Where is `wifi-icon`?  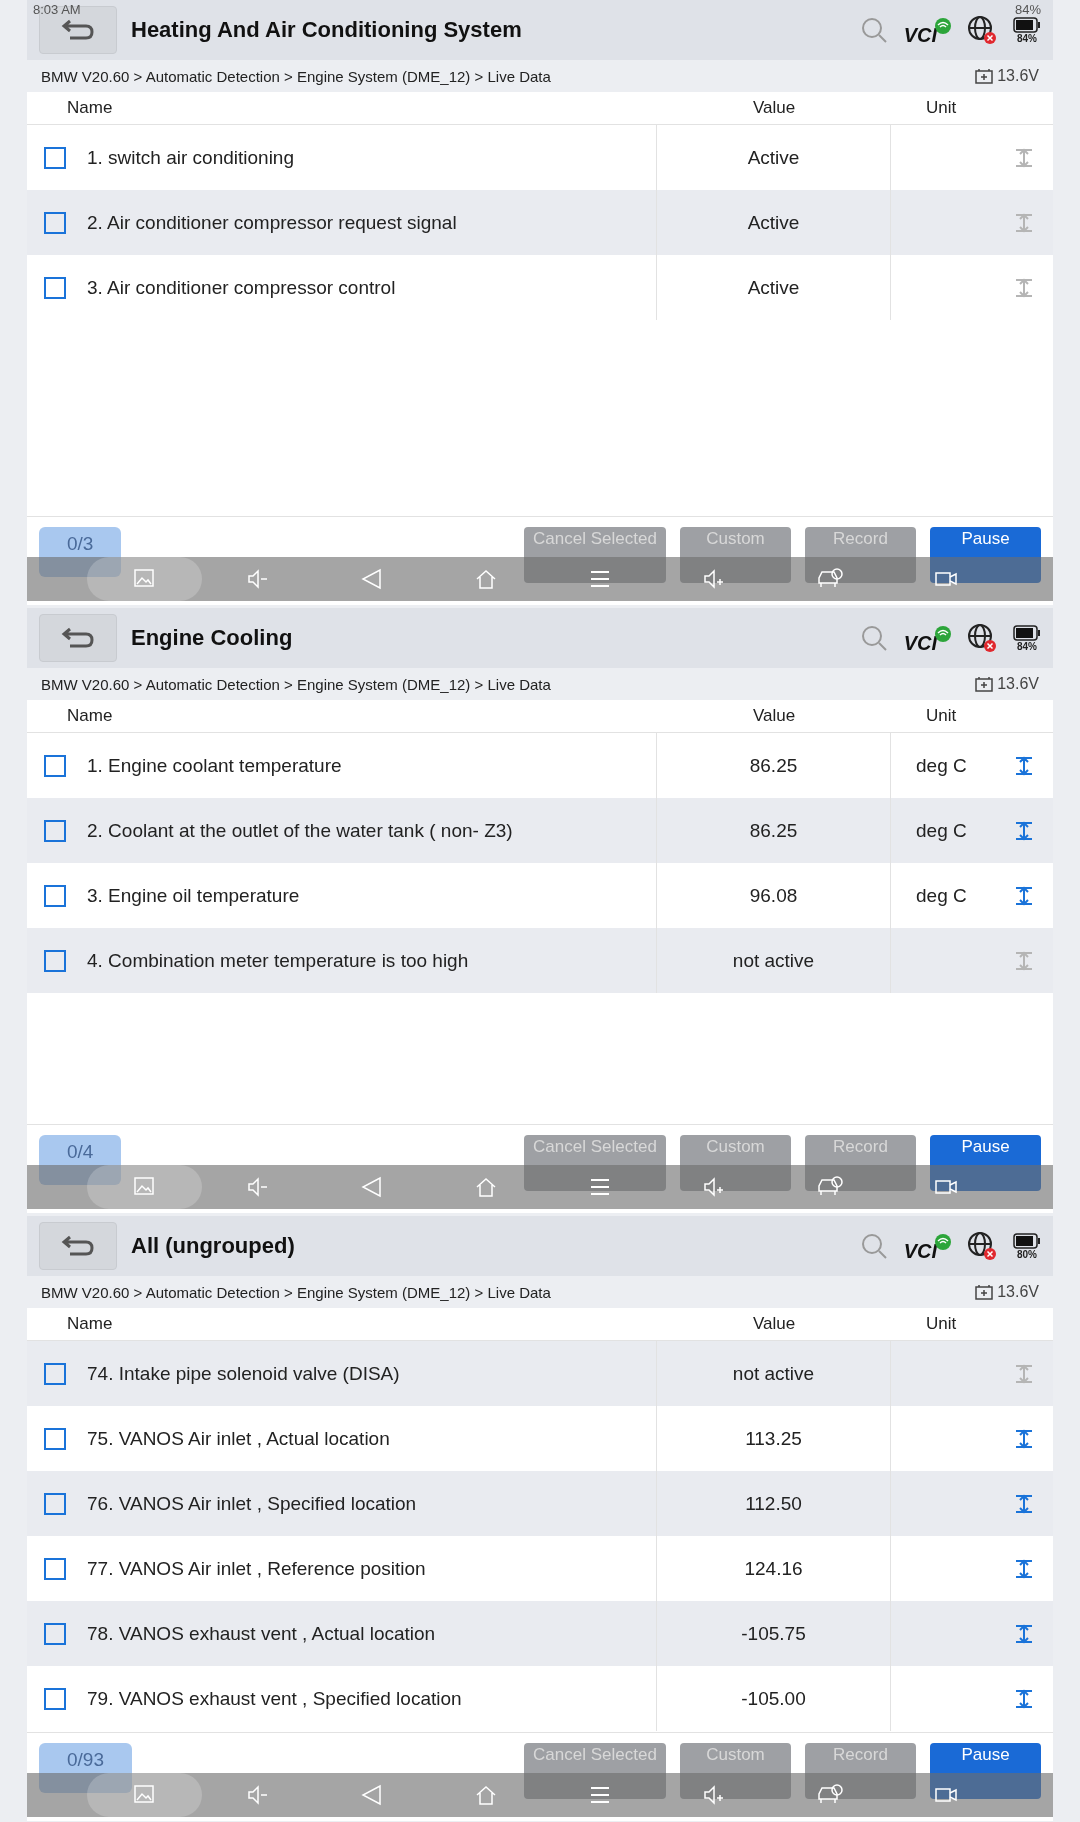
wifi-icon is located at coordinates (943, 25).